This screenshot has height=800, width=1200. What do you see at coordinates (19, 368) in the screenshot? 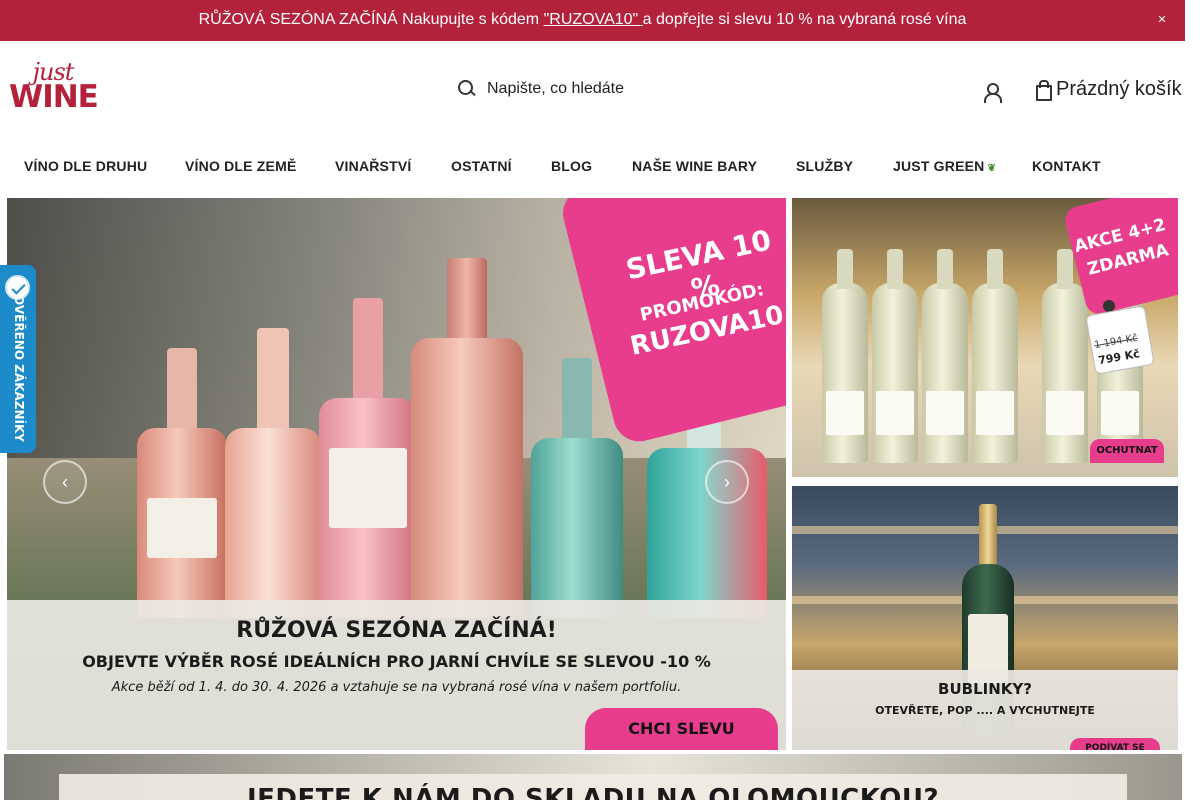
I see `verified-customers-label: OVĚŘENO ZÁKAZNÍKY` at bounding box center [19, 368].